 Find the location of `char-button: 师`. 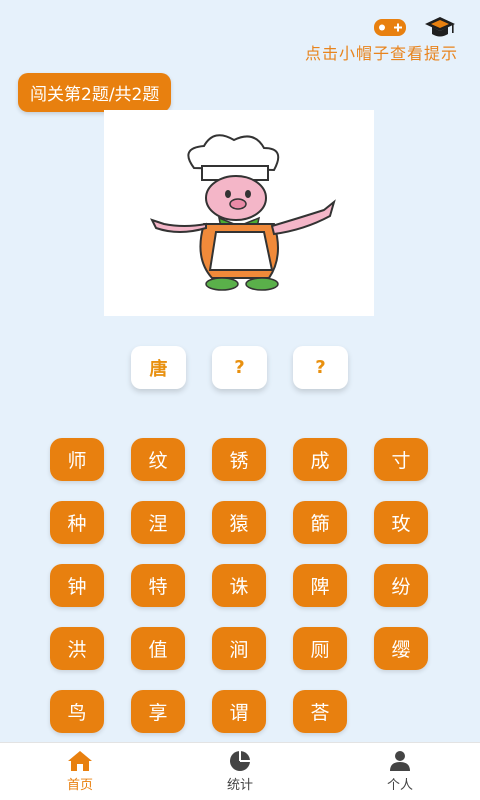

char-button: 师 is located at coordinates (77, 459).